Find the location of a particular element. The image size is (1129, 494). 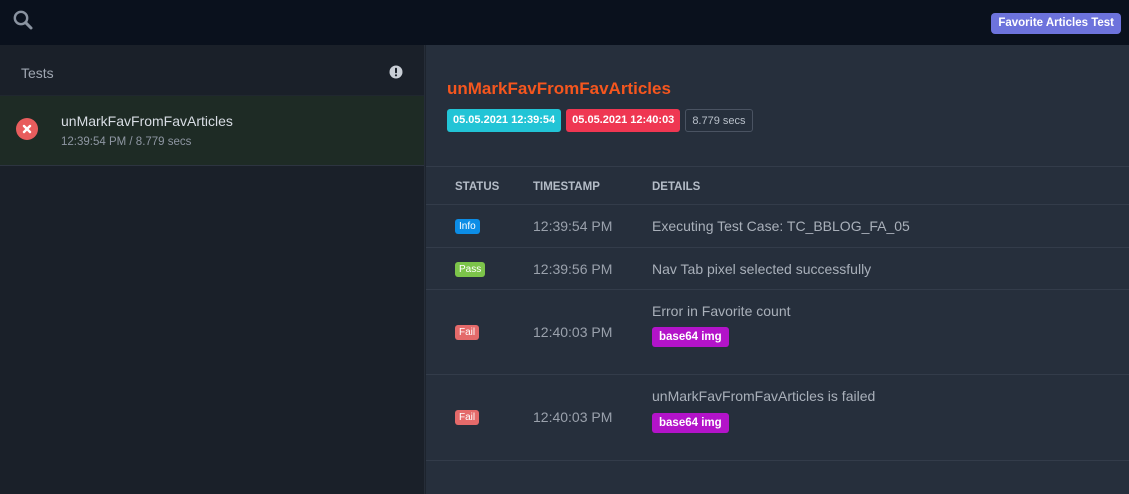

fail-circle-icon is located at coordinates (27, 129).